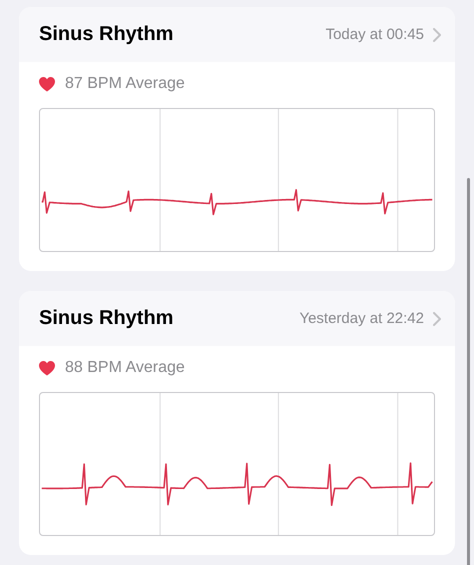 This screenshot has height=565, width=474. What do you see at coordinates (125, 84) in the screenshot?
I see `average-bpm: 87 BPM Average` at bounding box center [125, 84].